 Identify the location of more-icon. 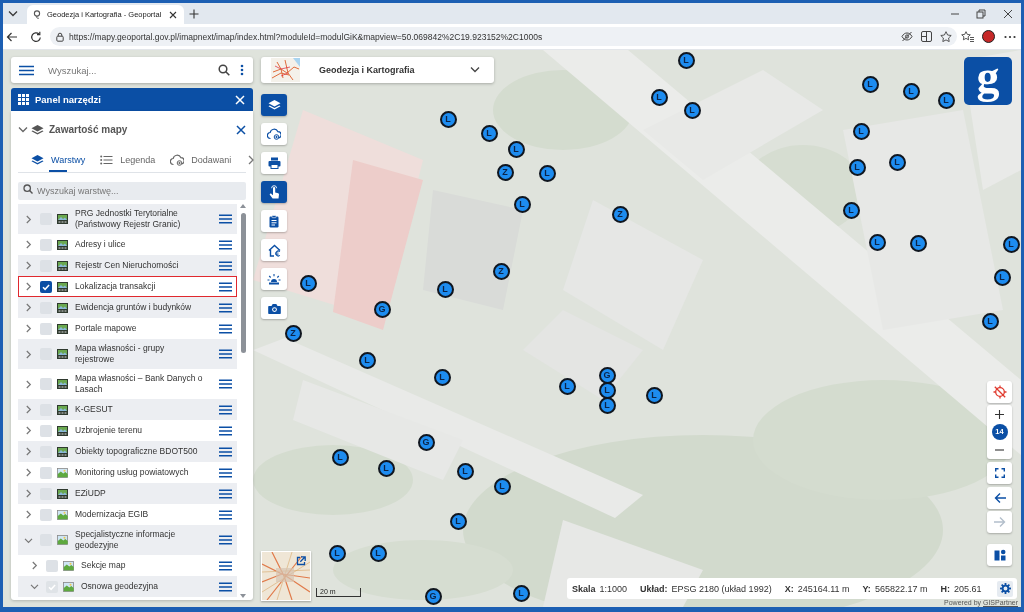
(1010, 36).